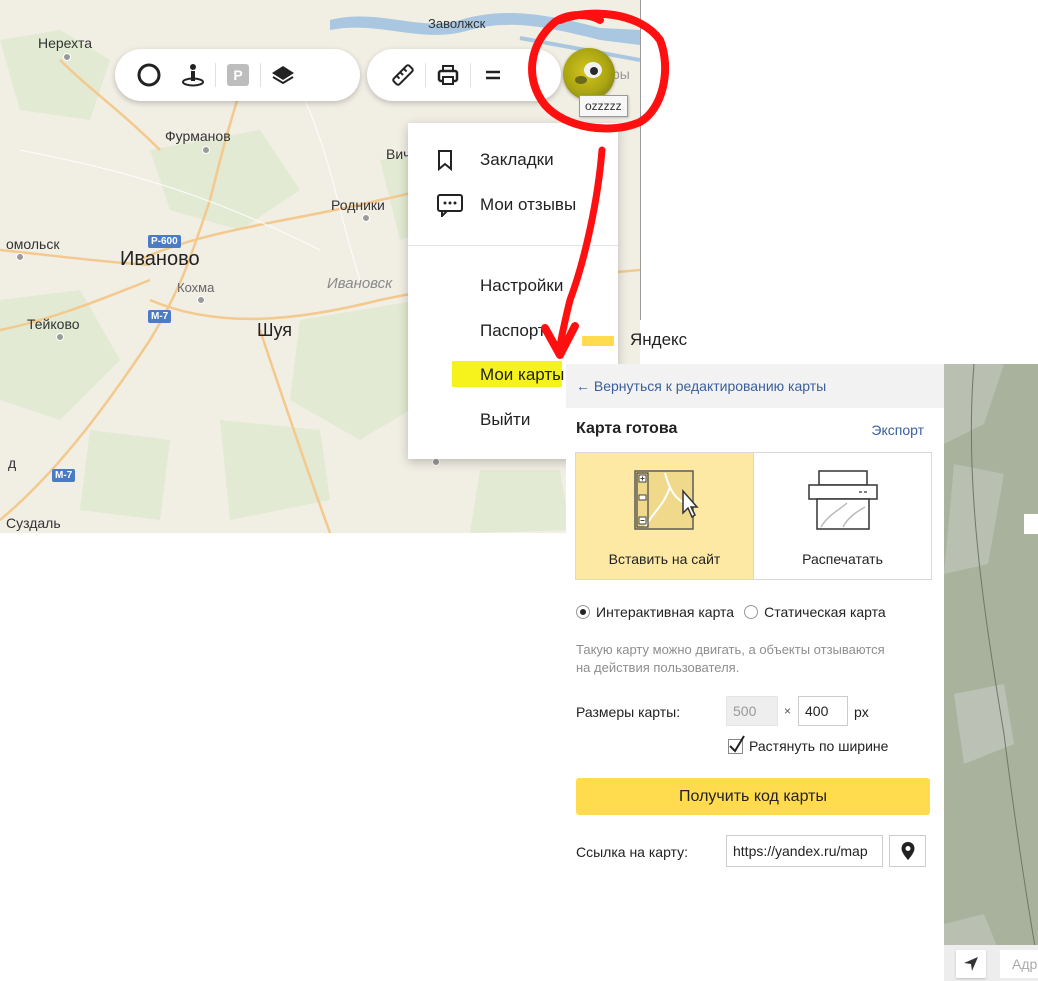 The height and width of the screenshot is (981, 1038). Describe the element at coordinates (897, 430) in the screenshot. I see `export-link: Экспорт` at that location.